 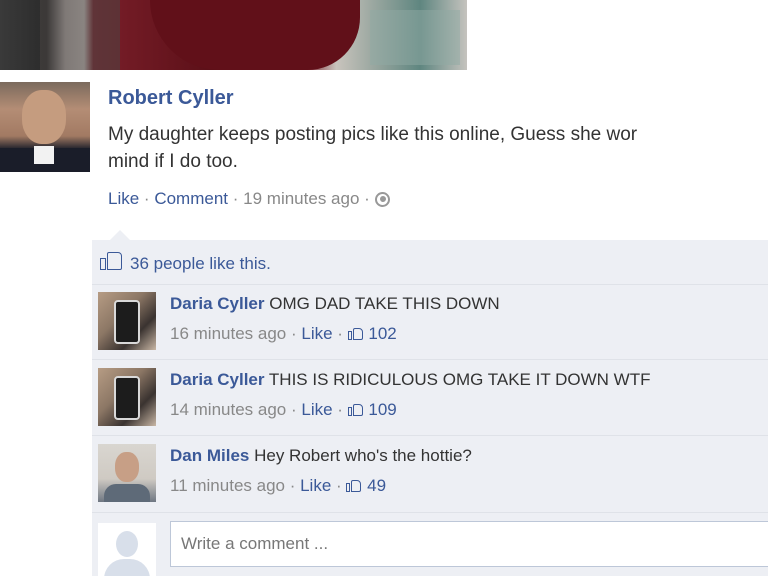 What do you see at coordinates (382, 333) in the screenshot?
I see `comment-like-count: 102` at bounding box center [382, 333].